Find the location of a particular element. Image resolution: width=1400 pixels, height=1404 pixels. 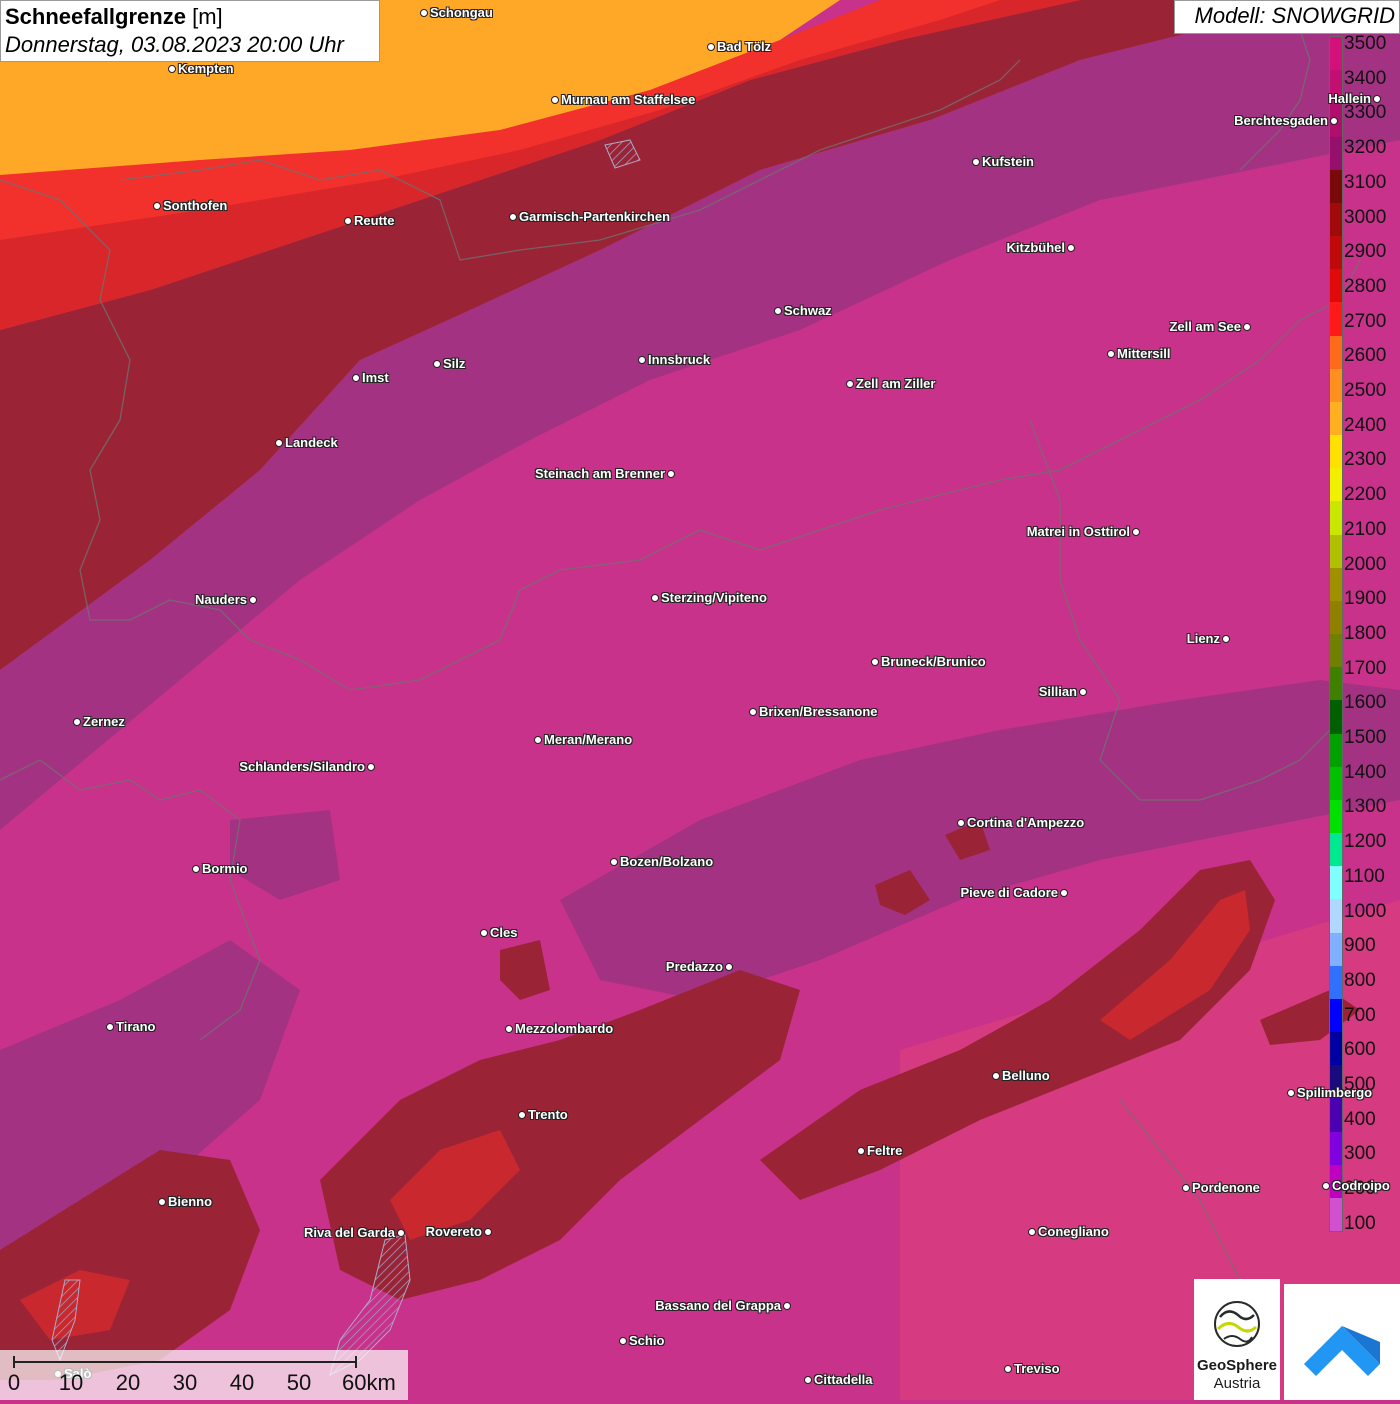

geosphere-country: Austria is located at coordinates (1237, 1383).